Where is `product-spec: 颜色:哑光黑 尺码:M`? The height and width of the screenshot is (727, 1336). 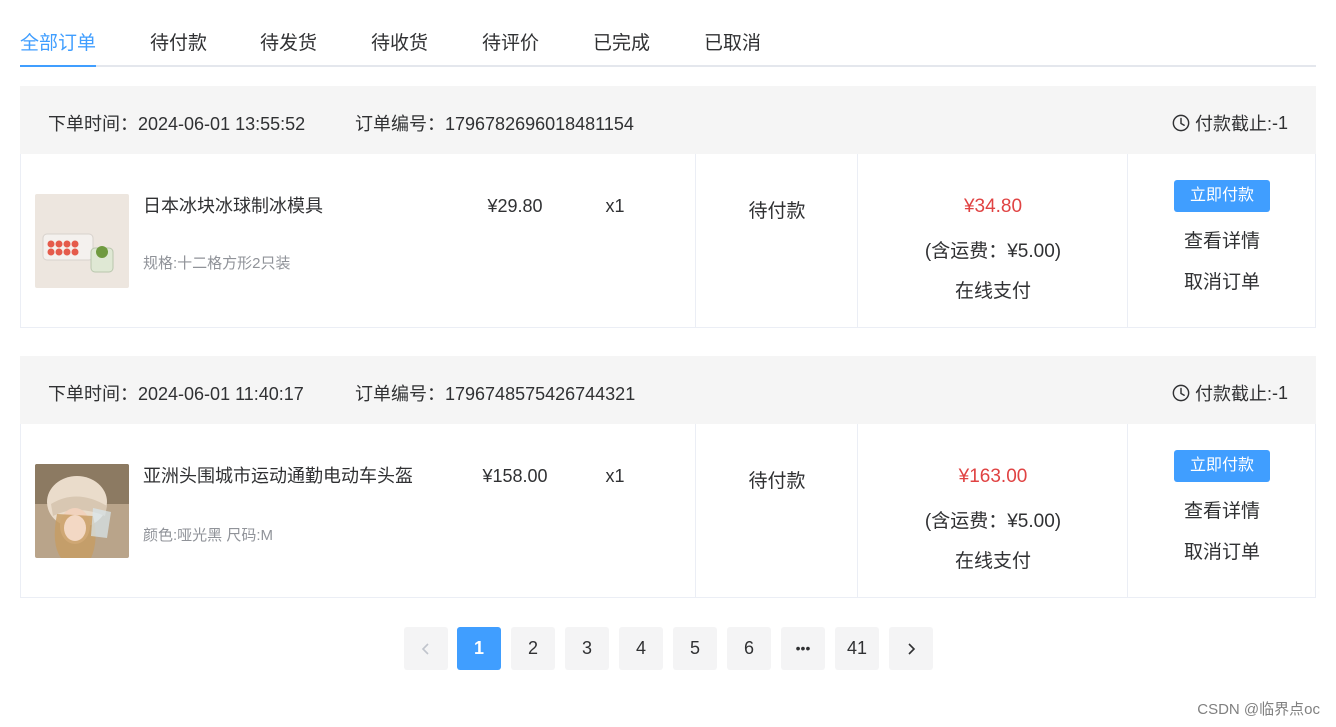 product-spec: 颜色:哑光黑 尺码:M is located at coordinates (208, 535).